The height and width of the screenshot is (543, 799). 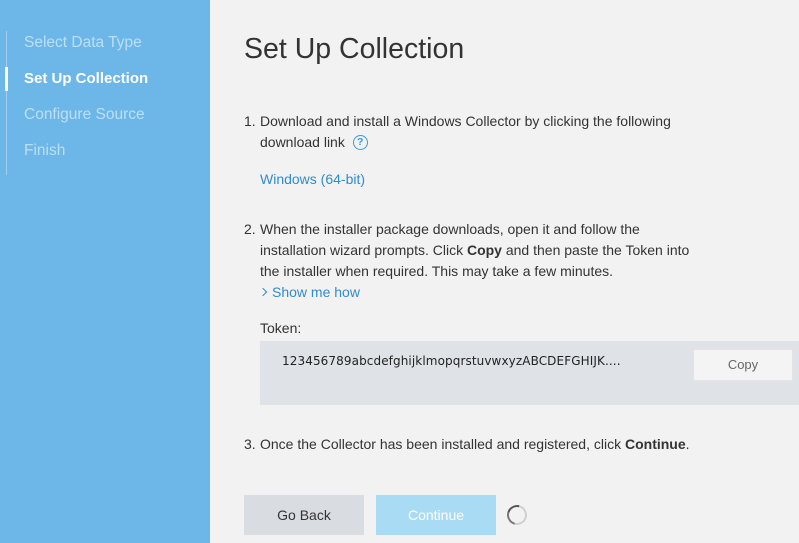 What do you see at coordinates (77, 157) in the screenshot?
I see `step-finish: Finish` at bounding box center [77, 157].